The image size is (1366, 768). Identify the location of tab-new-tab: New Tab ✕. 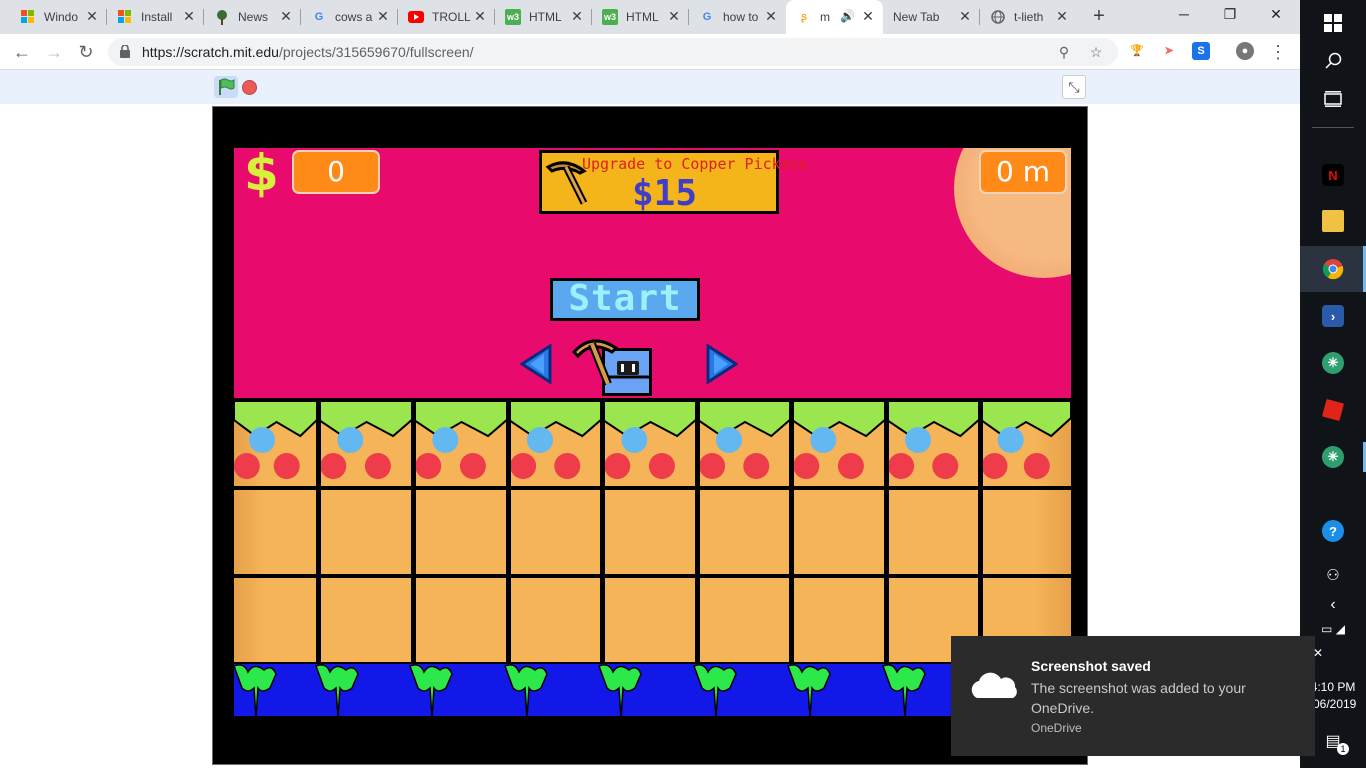
(931, 17).